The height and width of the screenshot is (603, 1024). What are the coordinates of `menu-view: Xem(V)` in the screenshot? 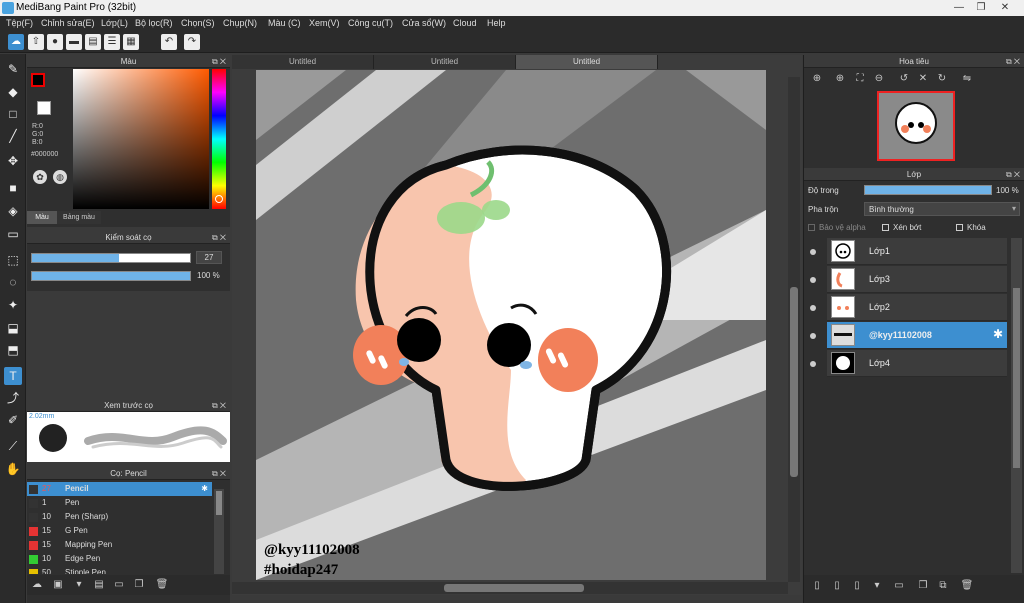 It's located at (324, 23).